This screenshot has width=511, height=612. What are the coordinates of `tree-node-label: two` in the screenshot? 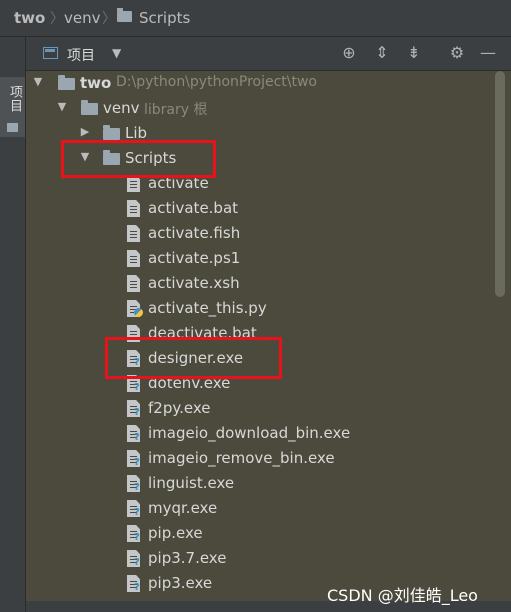 It's located at (96, 83).